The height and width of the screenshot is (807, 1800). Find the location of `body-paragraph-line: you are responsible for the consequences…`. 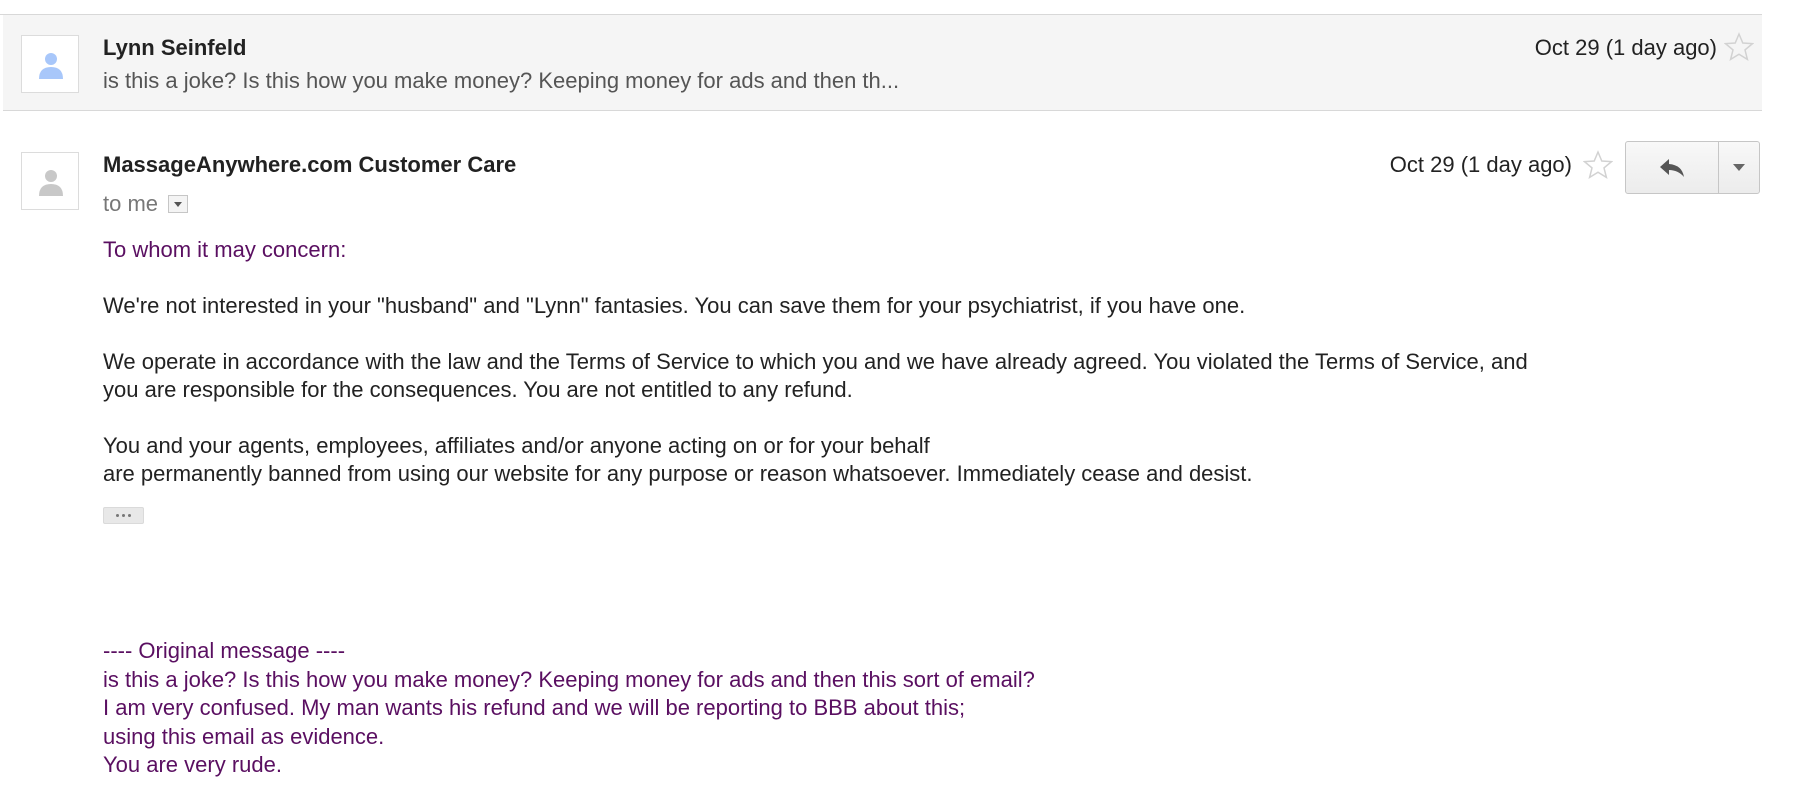

body-paragraph-line: you are responsible for the consequences… is located at coordinates (478, 389).